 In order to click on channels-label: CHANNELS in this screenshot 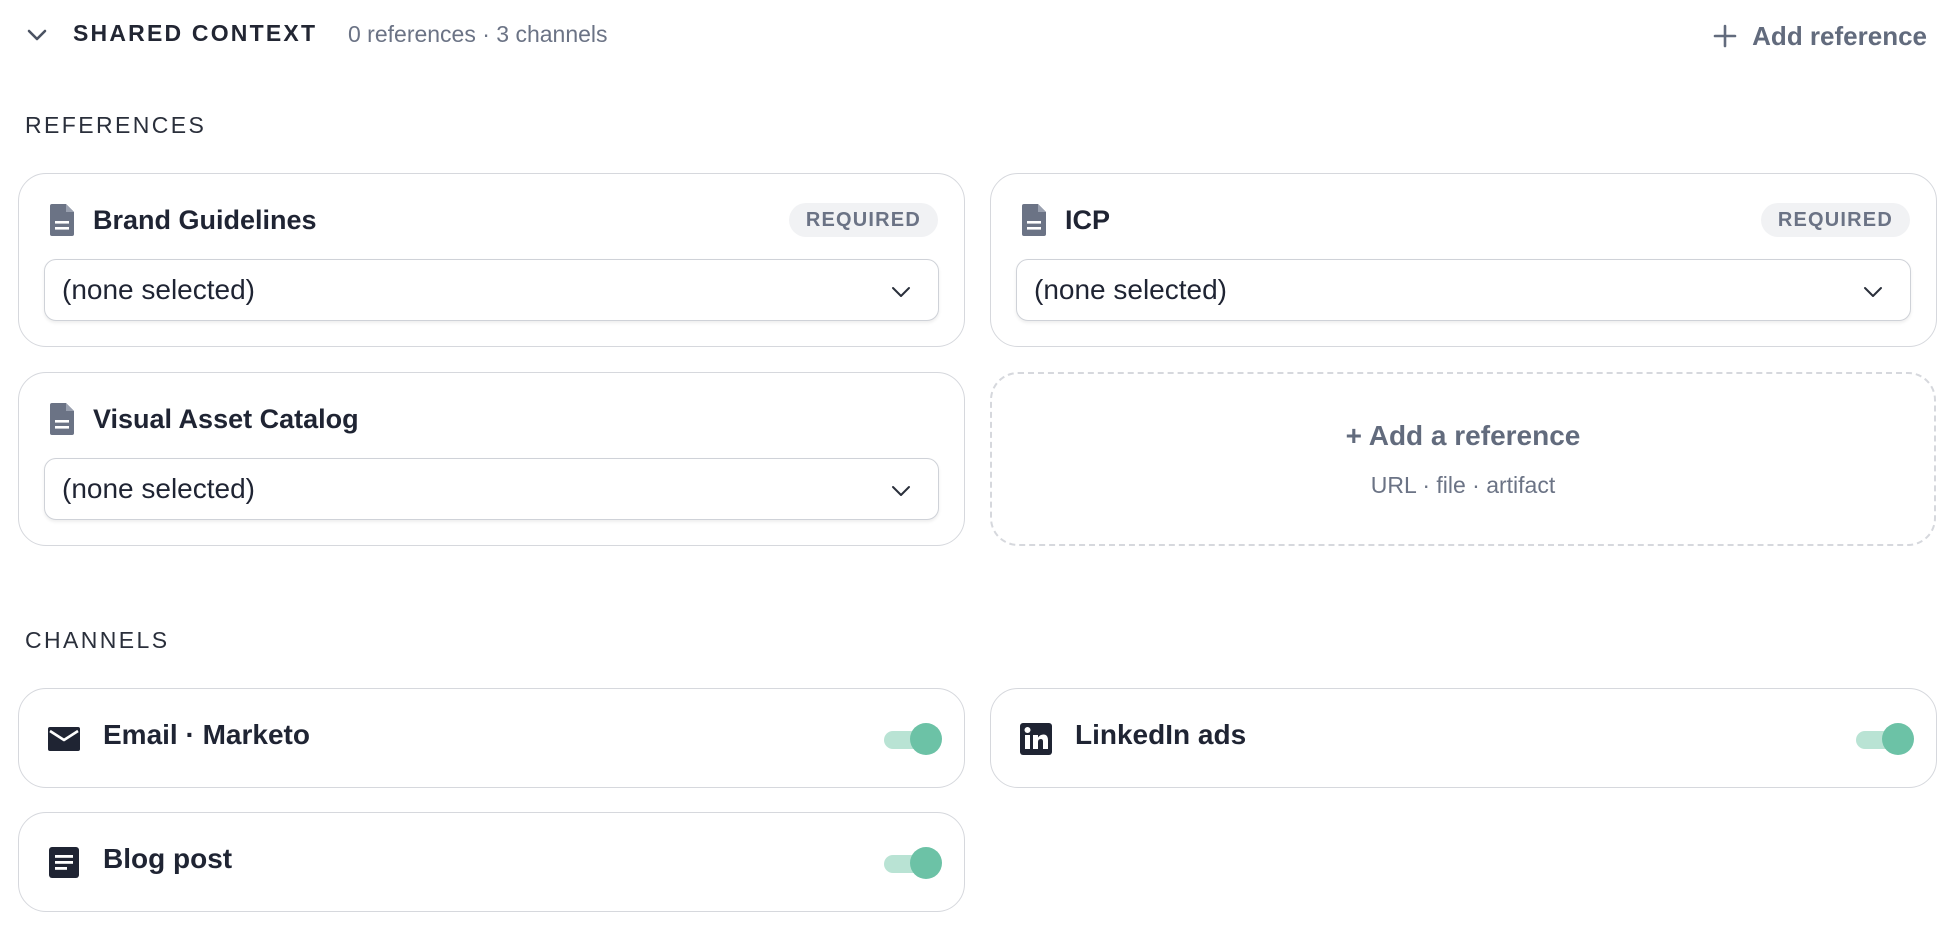, I will do `click(97, 640)`.